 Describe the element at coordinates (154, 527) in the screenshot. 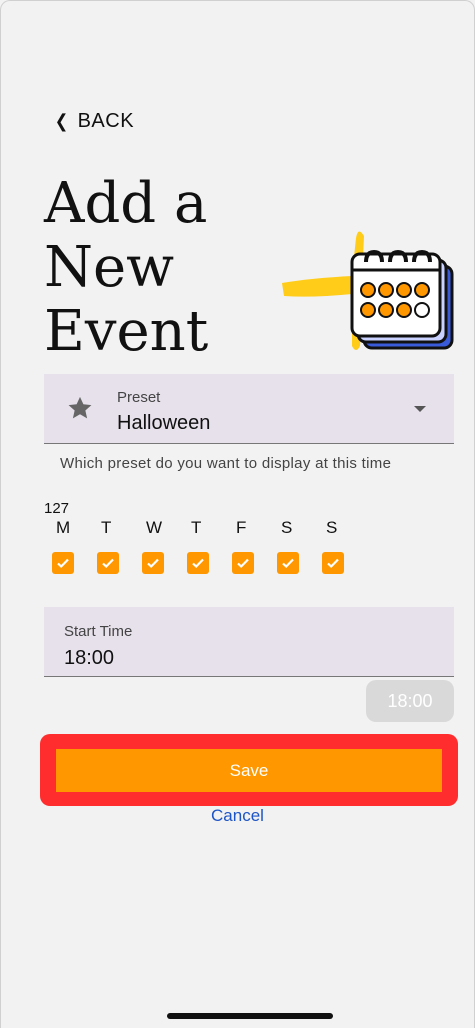

I see `day-letter: W` at that location.